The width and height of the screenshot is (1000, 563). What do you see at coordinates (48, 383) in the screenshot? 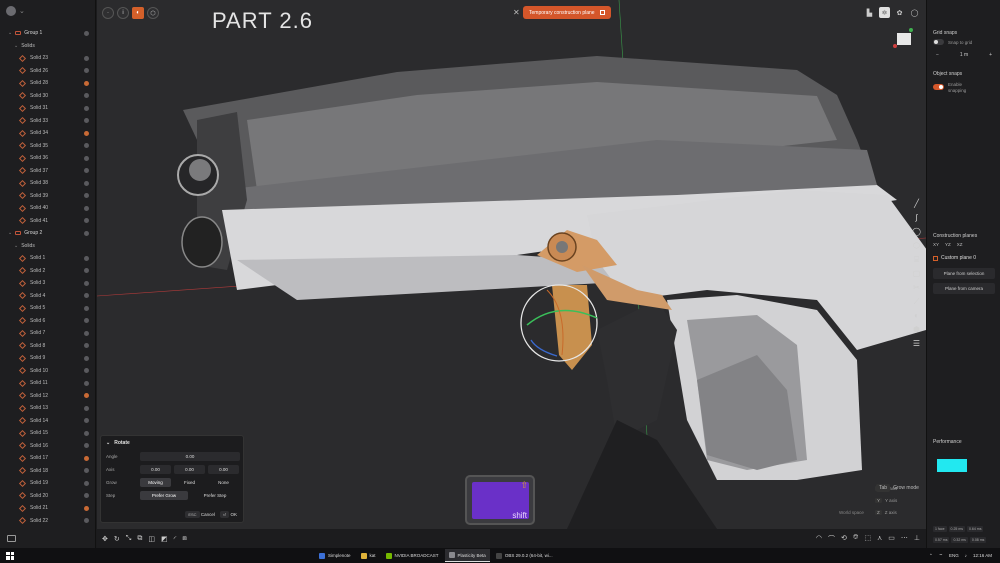
I see `solid-list-item: Solid 11` at bounding box center [48, 383].